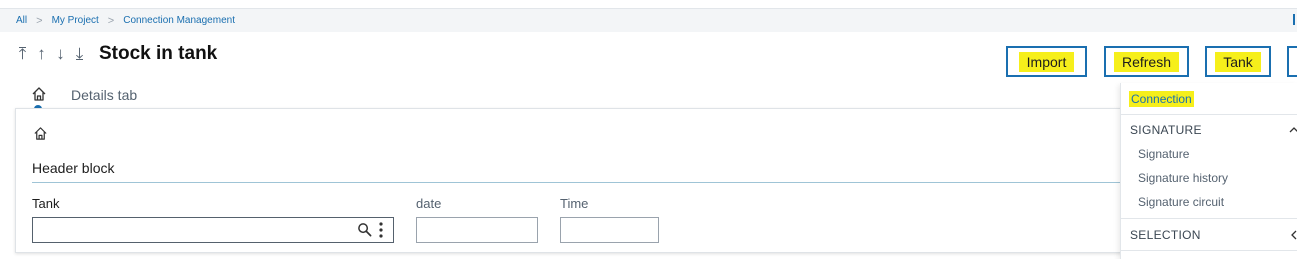  Describe the element at coordinates (179, 20) in the screenshot. I see `breadcrumb-connection-management: Connection Management` at that location.